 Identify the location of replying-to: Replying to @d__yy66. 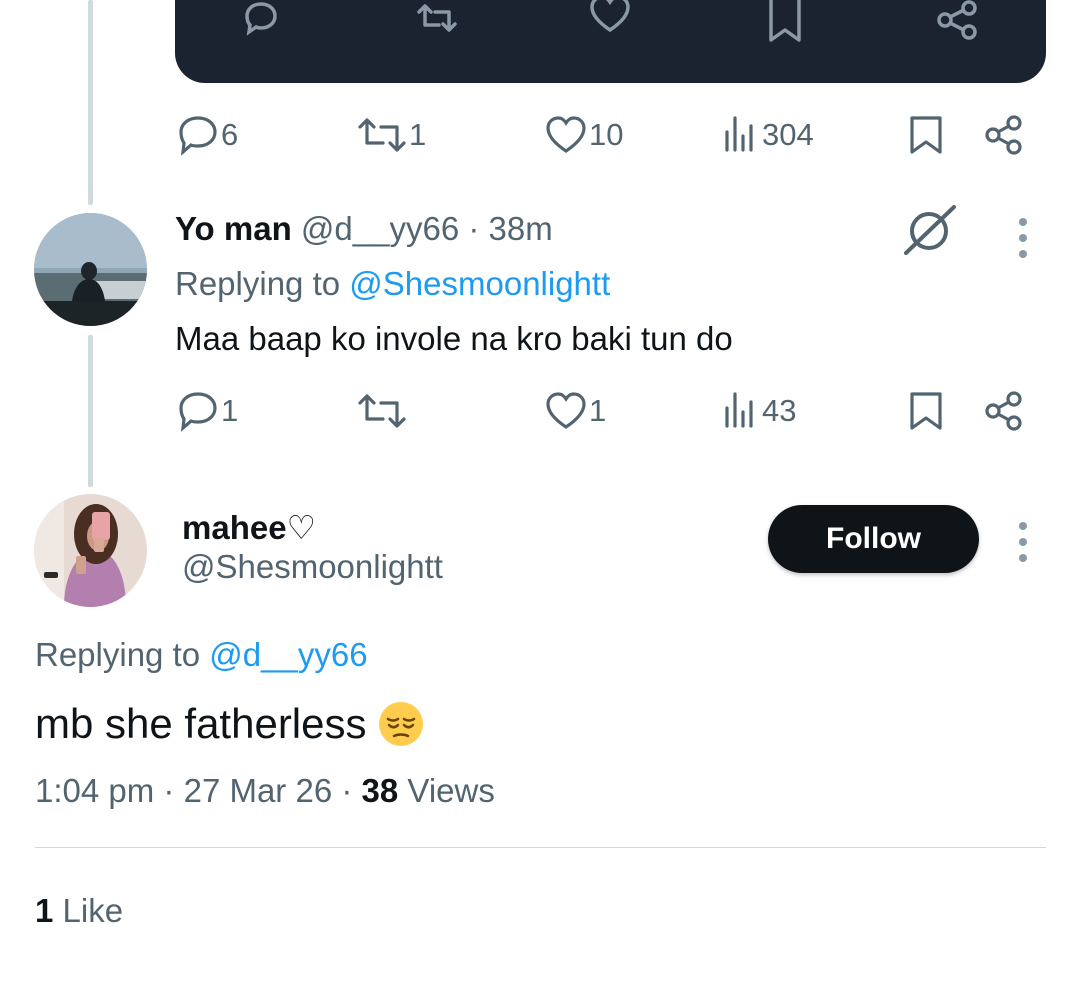
(201, 655).